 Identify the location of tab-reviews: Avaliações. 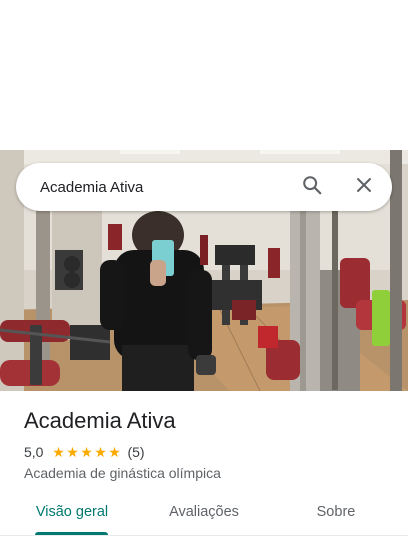
(204, 512).